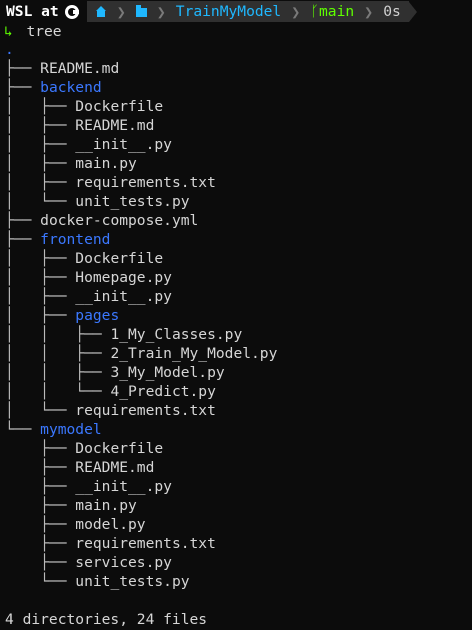 This screenshot has width=472, height=630. What do you see at coordinates (110, 524) in the screenshot?
I see `file-name: model.py` at bounding box center [110, 524].